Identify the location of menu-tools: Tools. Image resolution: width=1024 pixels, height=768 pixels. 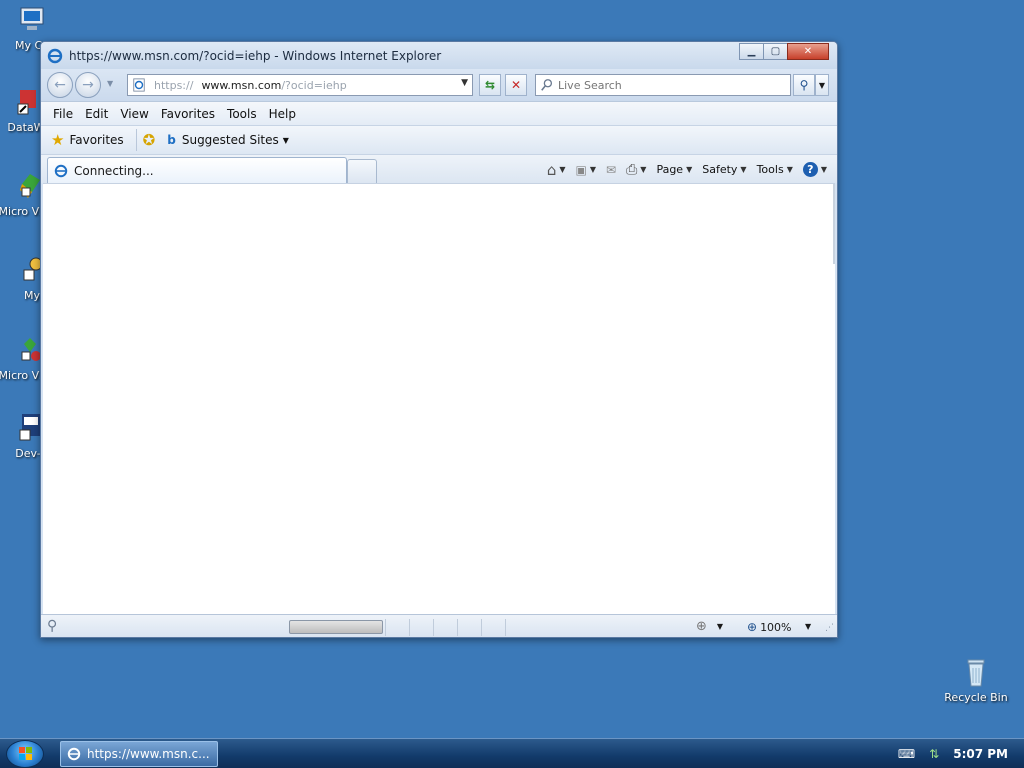
(242, 114).